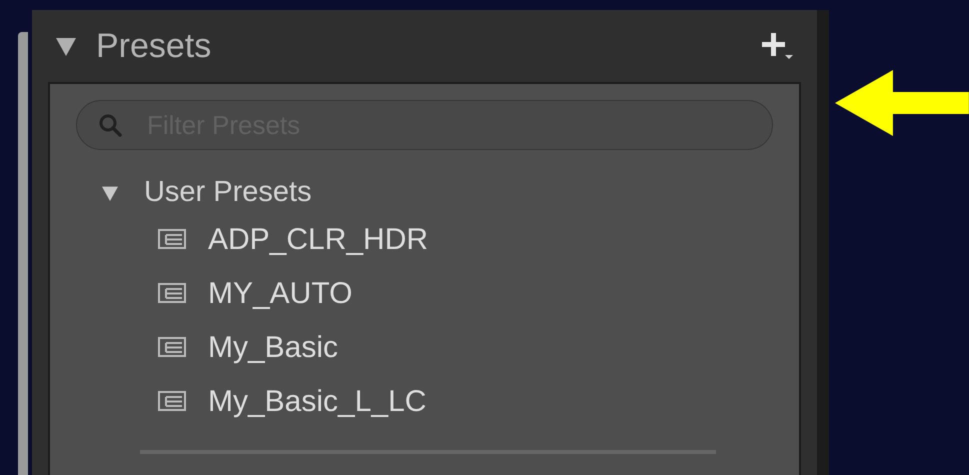  I want to click on preset-item: MY_AUTO, so click(280, 293).